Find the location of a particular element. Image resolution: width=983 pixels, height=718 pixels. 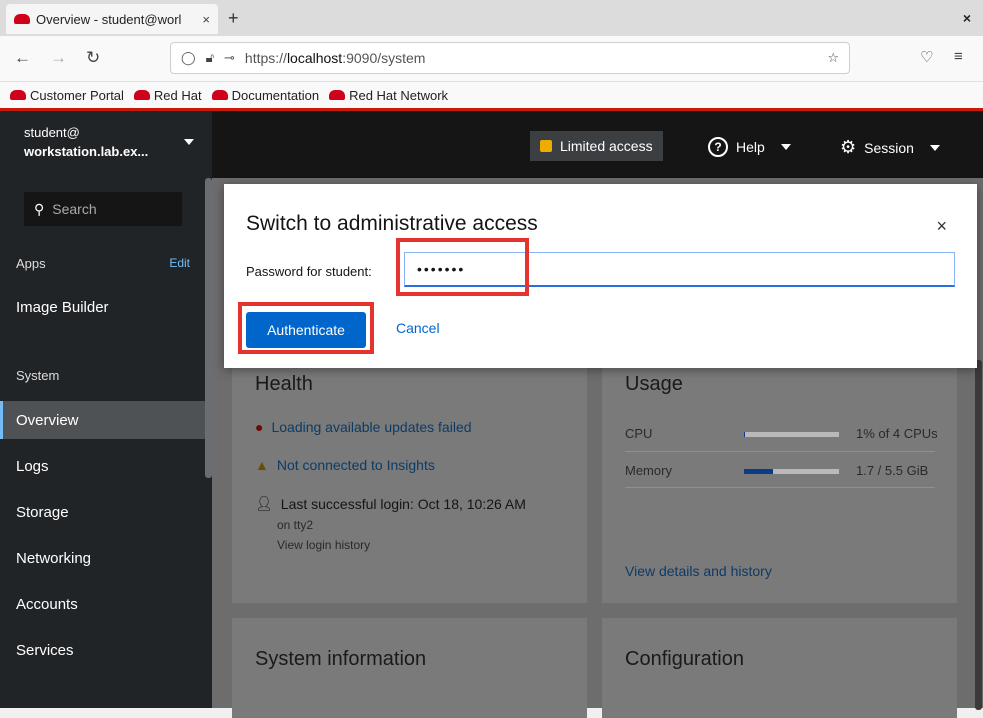

authenticate-highlight-box is located at coordinates (306, 328).